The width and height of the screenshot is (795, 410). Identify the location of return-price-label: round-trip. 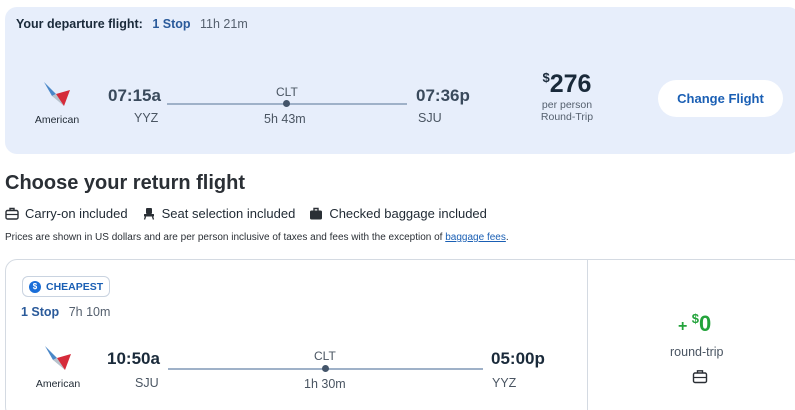
(697, 352).